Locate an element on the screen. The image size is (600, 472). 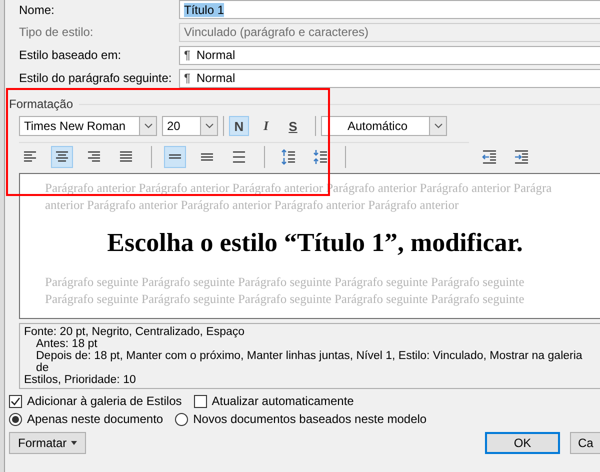
style-description: Fonte: 20 pt, Negrito, Centralizado, Espaço Antes: 18 pt Depois de: 18 pt, Manter com o próximo, Manter linhas juntas, Nível 1, Estilo: Vinculado, Mostrar na galeria de Estilos, Prioridade: 10 is located at coordinates (309, 356).